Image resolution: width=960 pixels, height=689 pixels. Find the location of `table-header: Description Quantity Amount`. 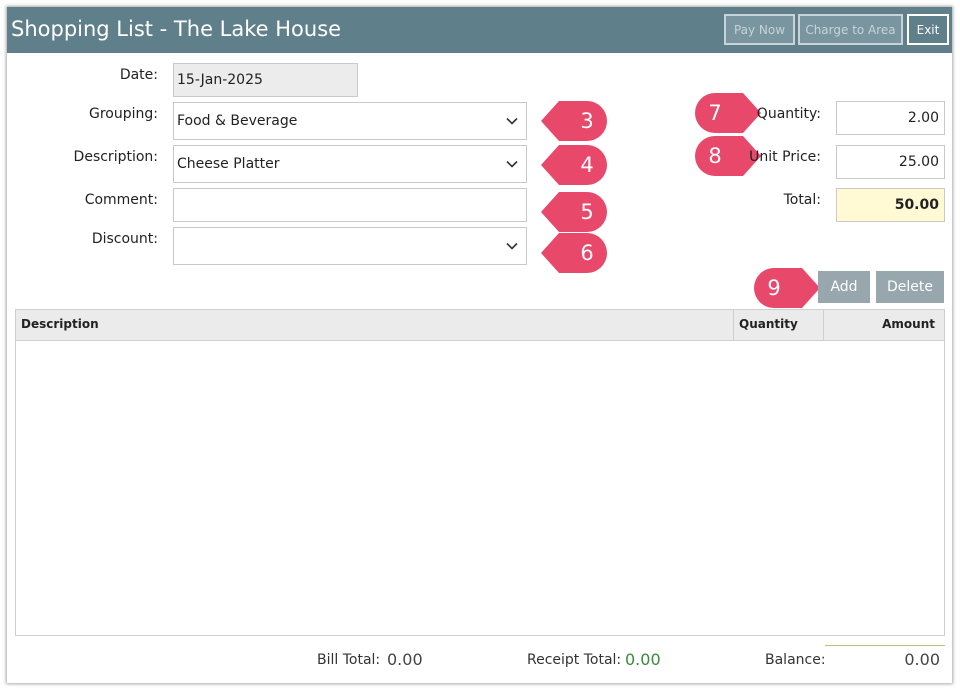

table-header: Description Quantity Amount is located at coordinates (480, 325).